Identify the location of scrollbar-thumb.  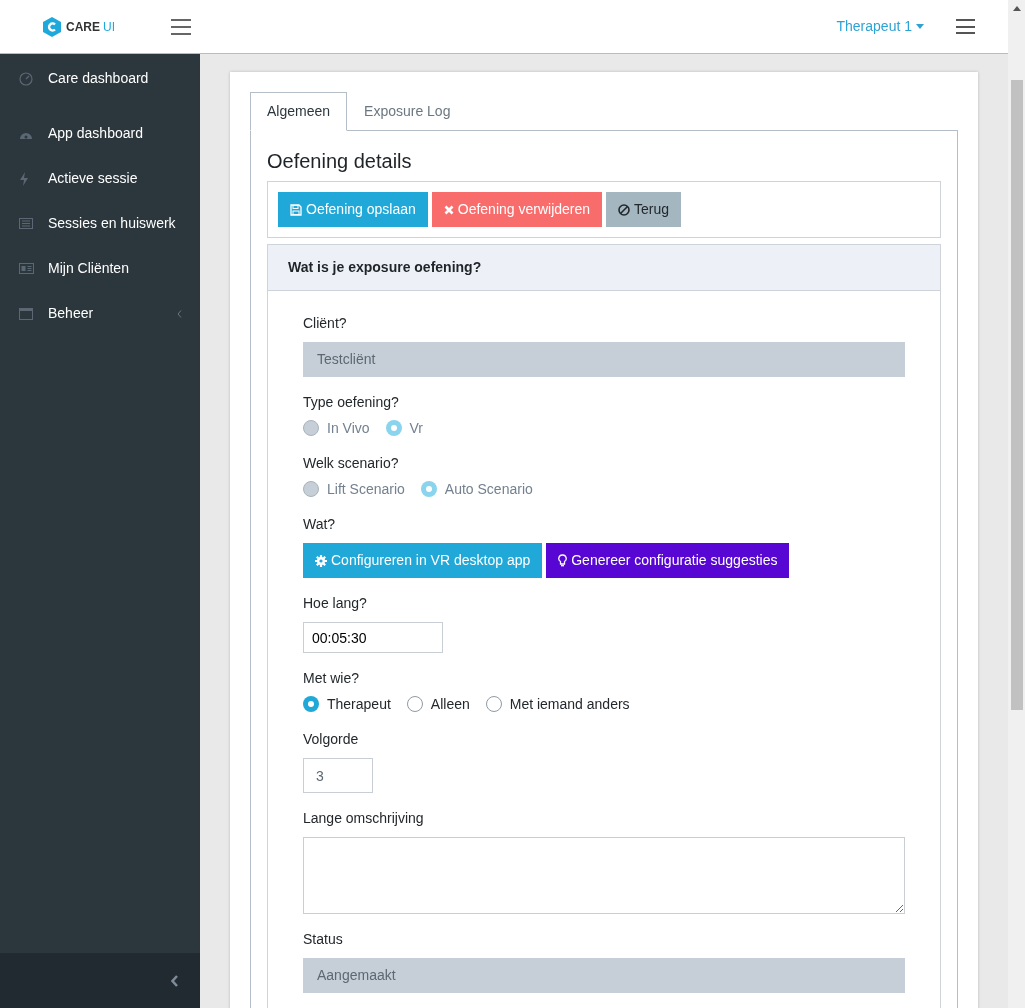
(1016, 395).